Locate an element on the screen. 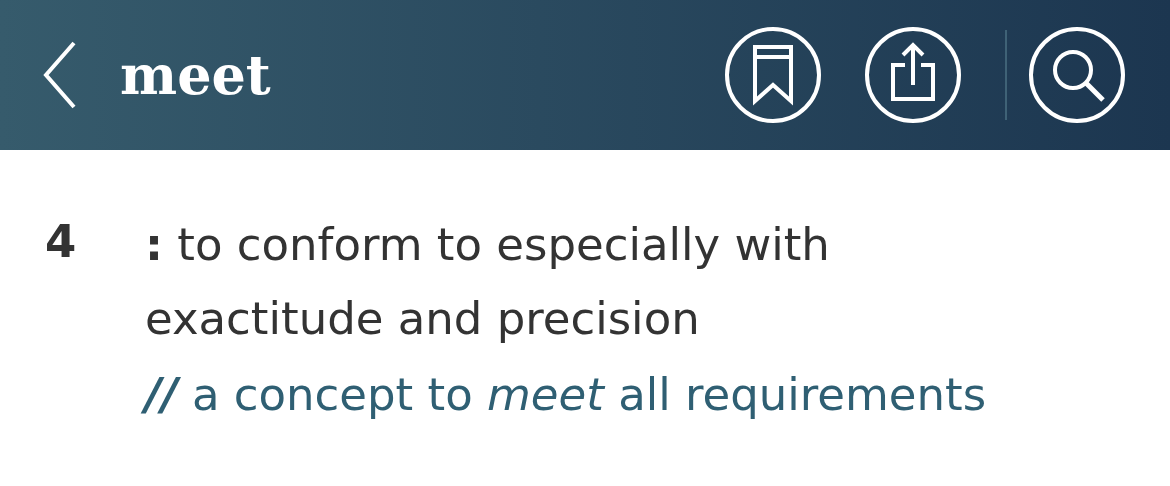 The image size is (1170, 486). example-sentence: a concept to meet all requirements is located at coordinates (589, 394).